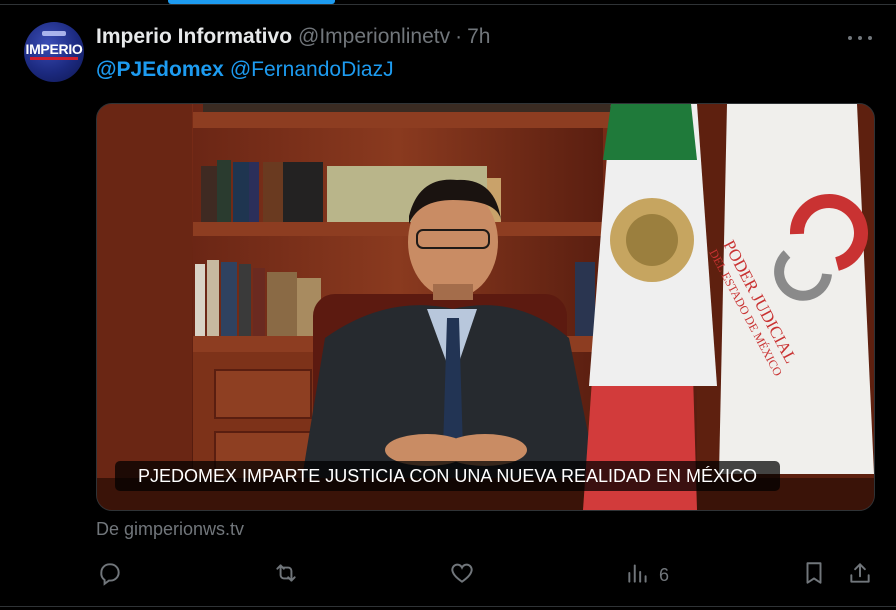  I want to click on tweet-text: @PJEdomex @FernandoDiazJ, so click(245, 70).